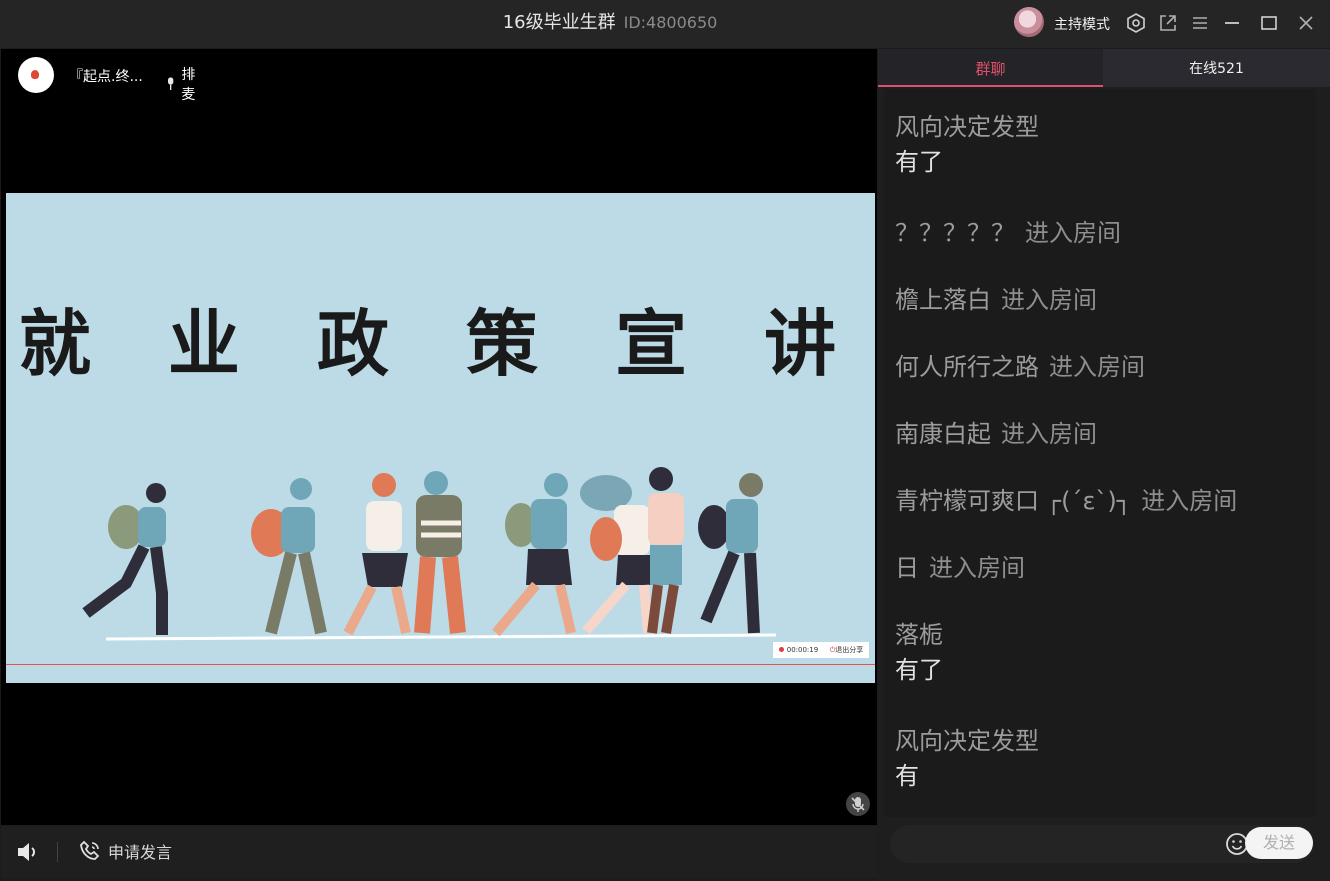 This screenshot has width=1330, height=881. Describe the element at coordinates (1216, 68) in the screenshot. I see `tab-online-users: 在线521` at that location.